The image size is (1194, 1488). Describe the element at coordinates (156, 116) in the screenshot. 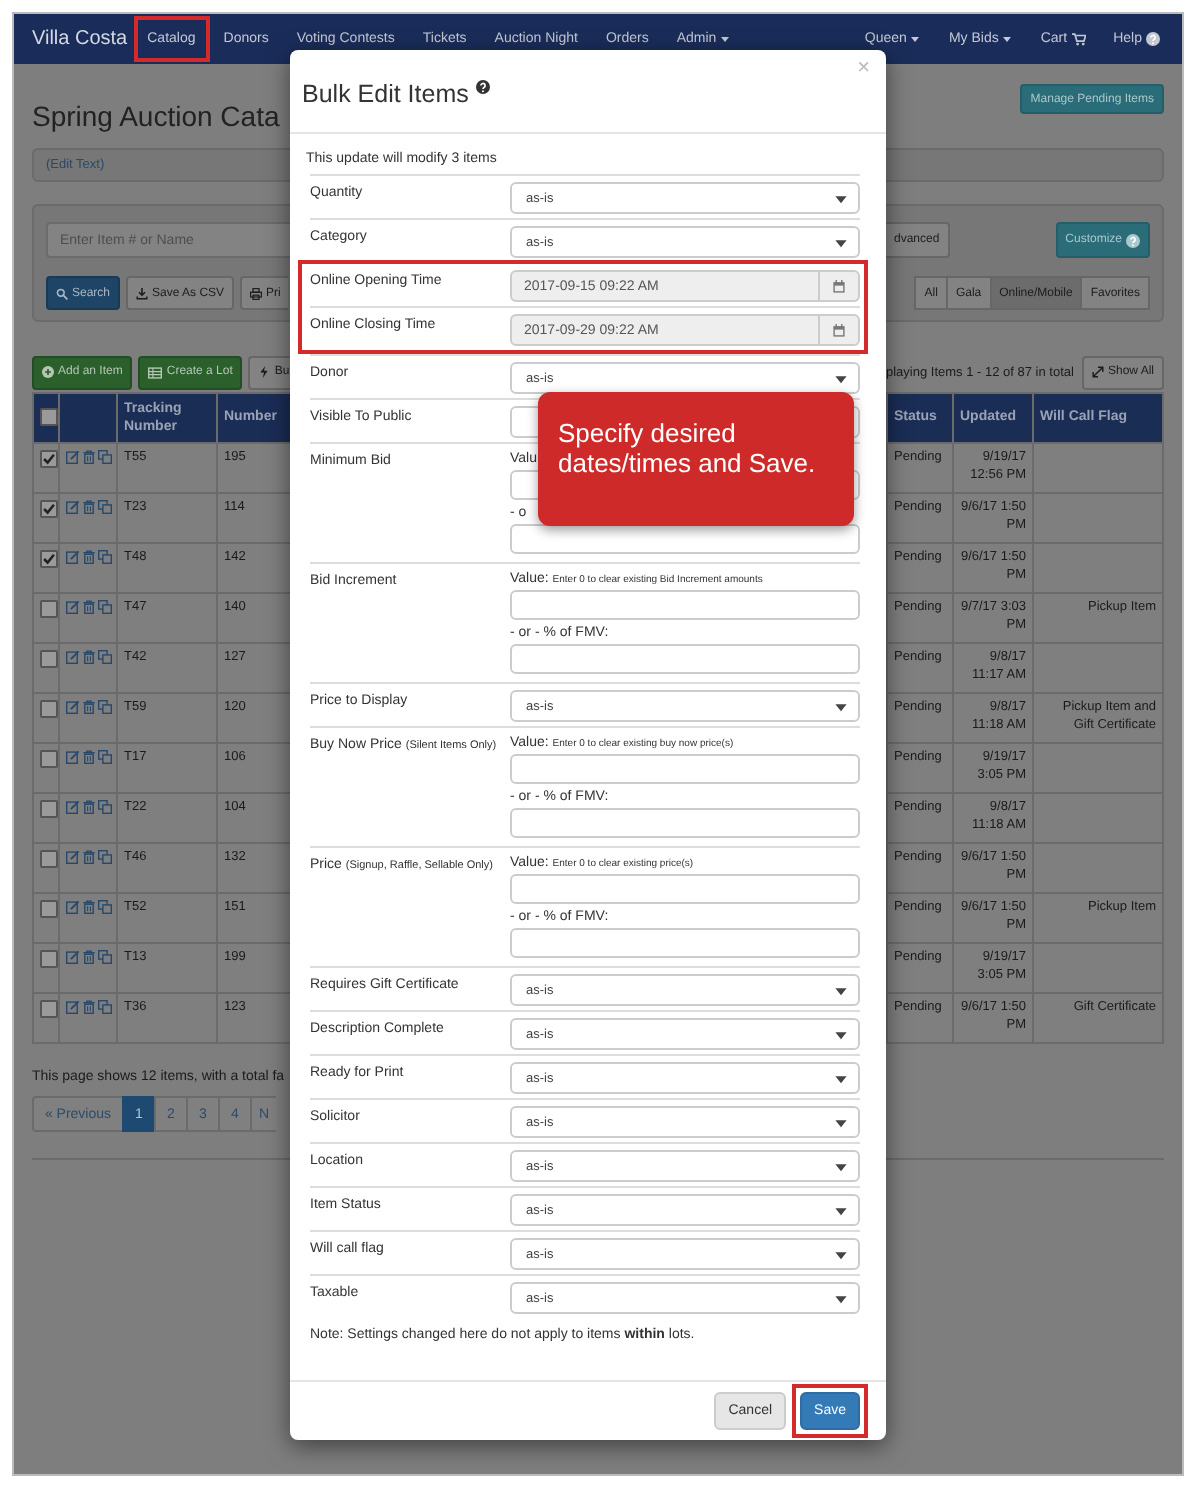

I see `page-title: Spring Auction Cata` at that location.